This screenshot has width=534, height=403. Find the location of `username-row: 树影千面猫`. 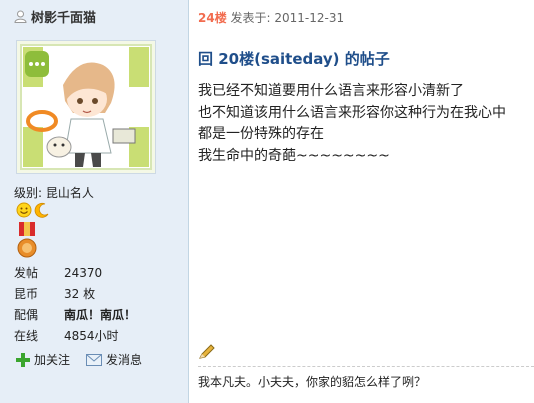

username-row: 树影千面猫 is located at coordinates (55, 16).